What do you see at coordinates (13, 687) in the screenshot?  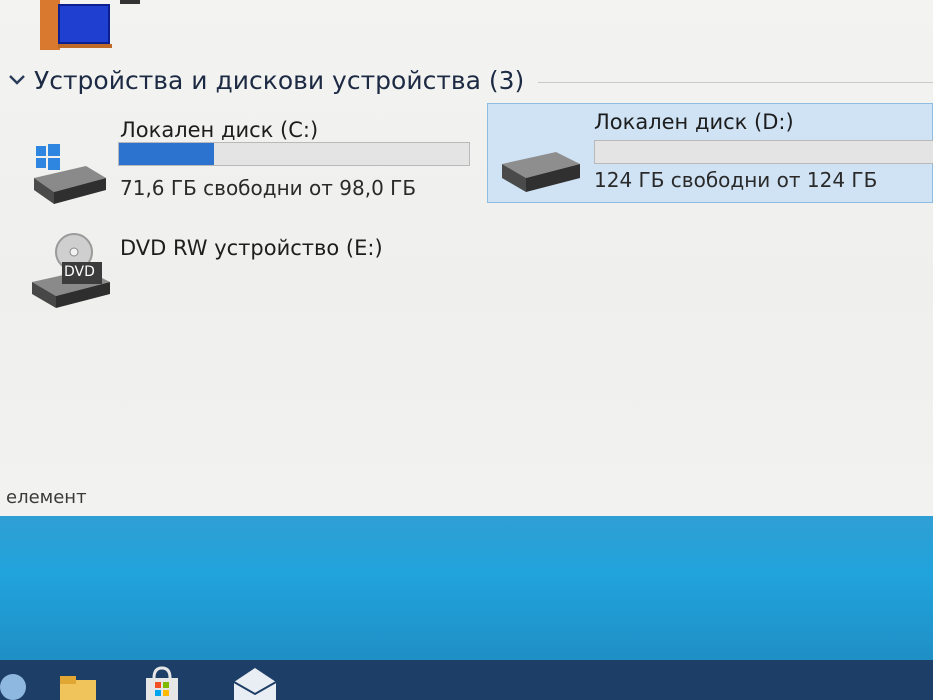 I see `start-icon` at bounding box center [13, 687].